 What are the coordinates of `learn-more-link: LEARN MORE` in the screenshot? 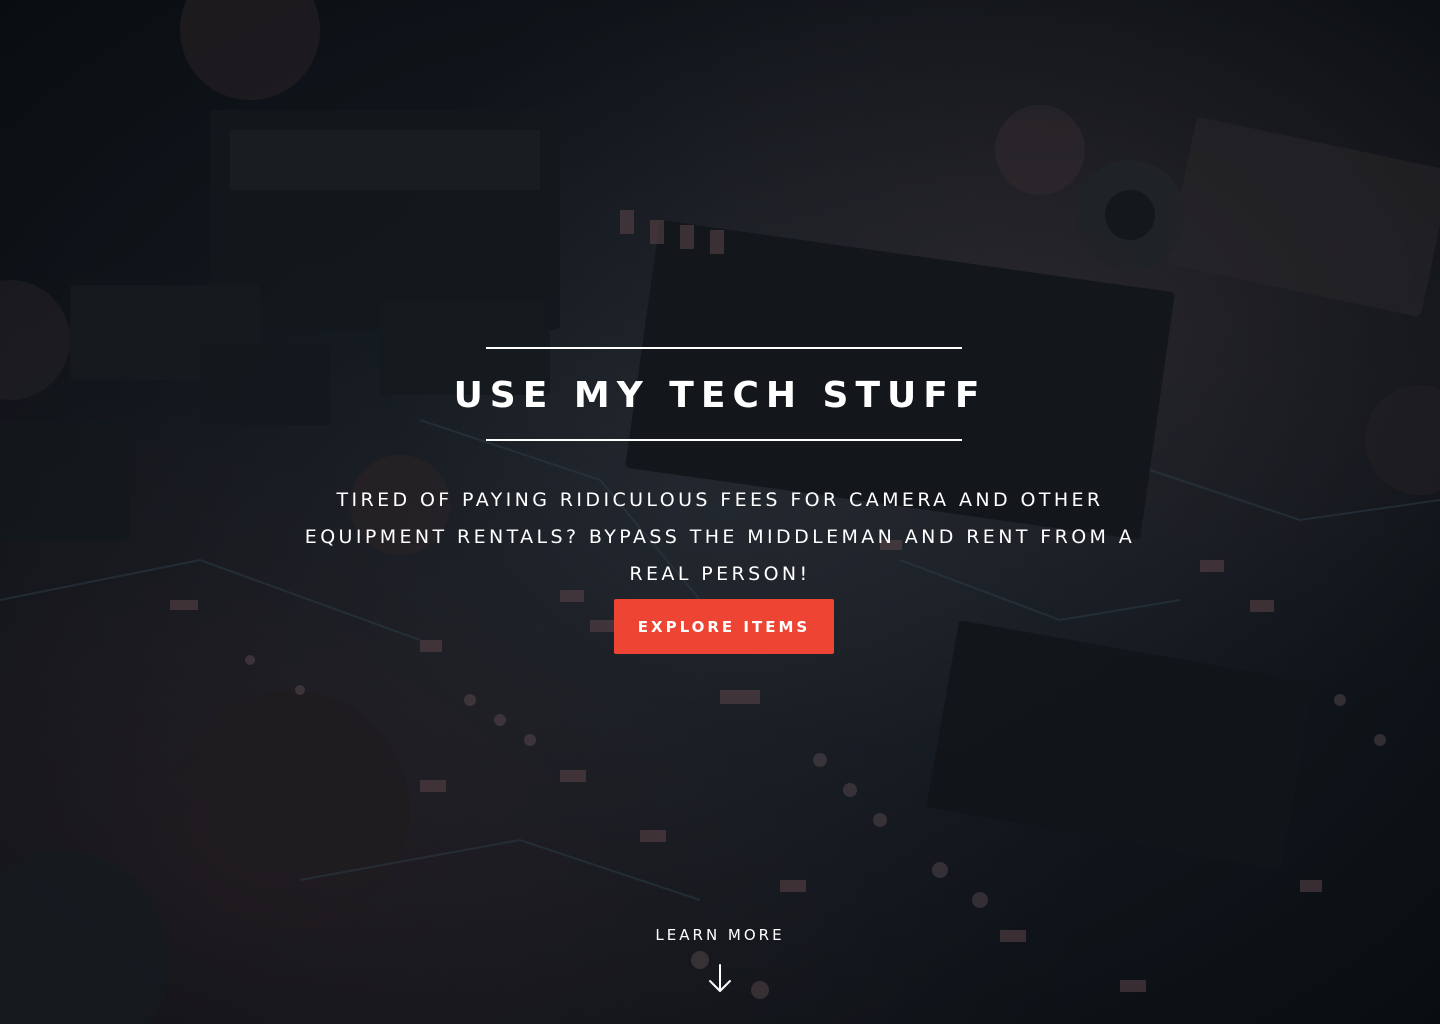 It's located at (720, 957).